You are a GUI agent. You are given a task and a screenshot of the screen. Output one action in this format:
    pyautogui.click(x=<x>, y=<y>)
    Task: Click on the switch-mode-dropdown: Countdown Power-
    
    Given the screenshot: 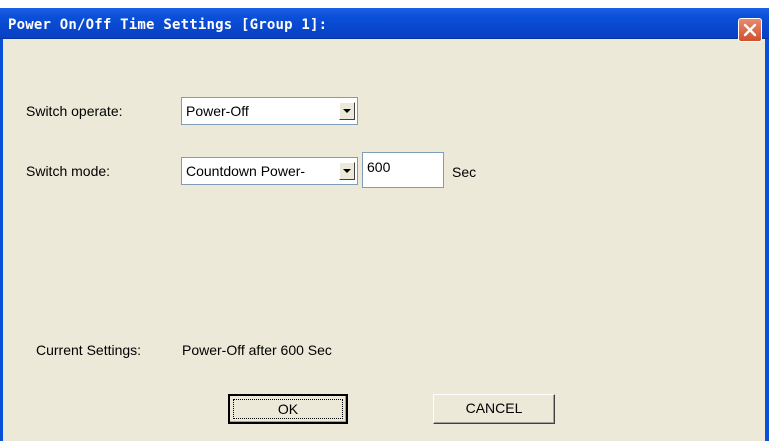 What is the action you would take?
    pyautogui.click(x=269, y=171)
    